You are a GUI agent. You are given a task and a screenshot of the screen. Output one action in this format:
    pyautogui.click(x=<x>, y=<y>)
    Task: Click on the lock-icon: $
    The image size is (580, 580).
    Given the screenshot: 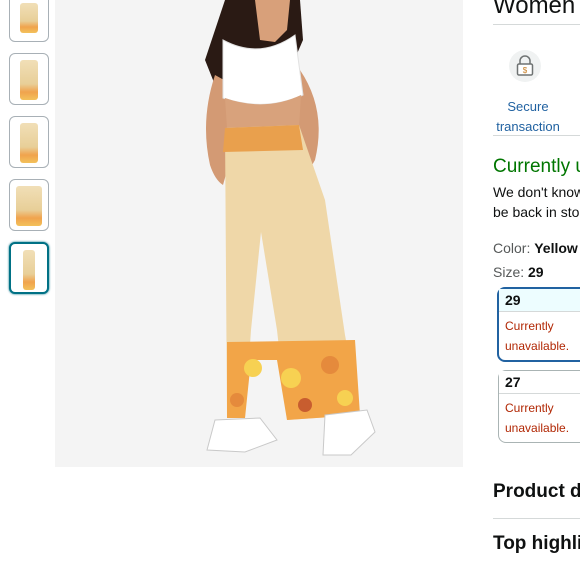 What is the action you would take?
    pyautogui.click(x=525, y=66)
    